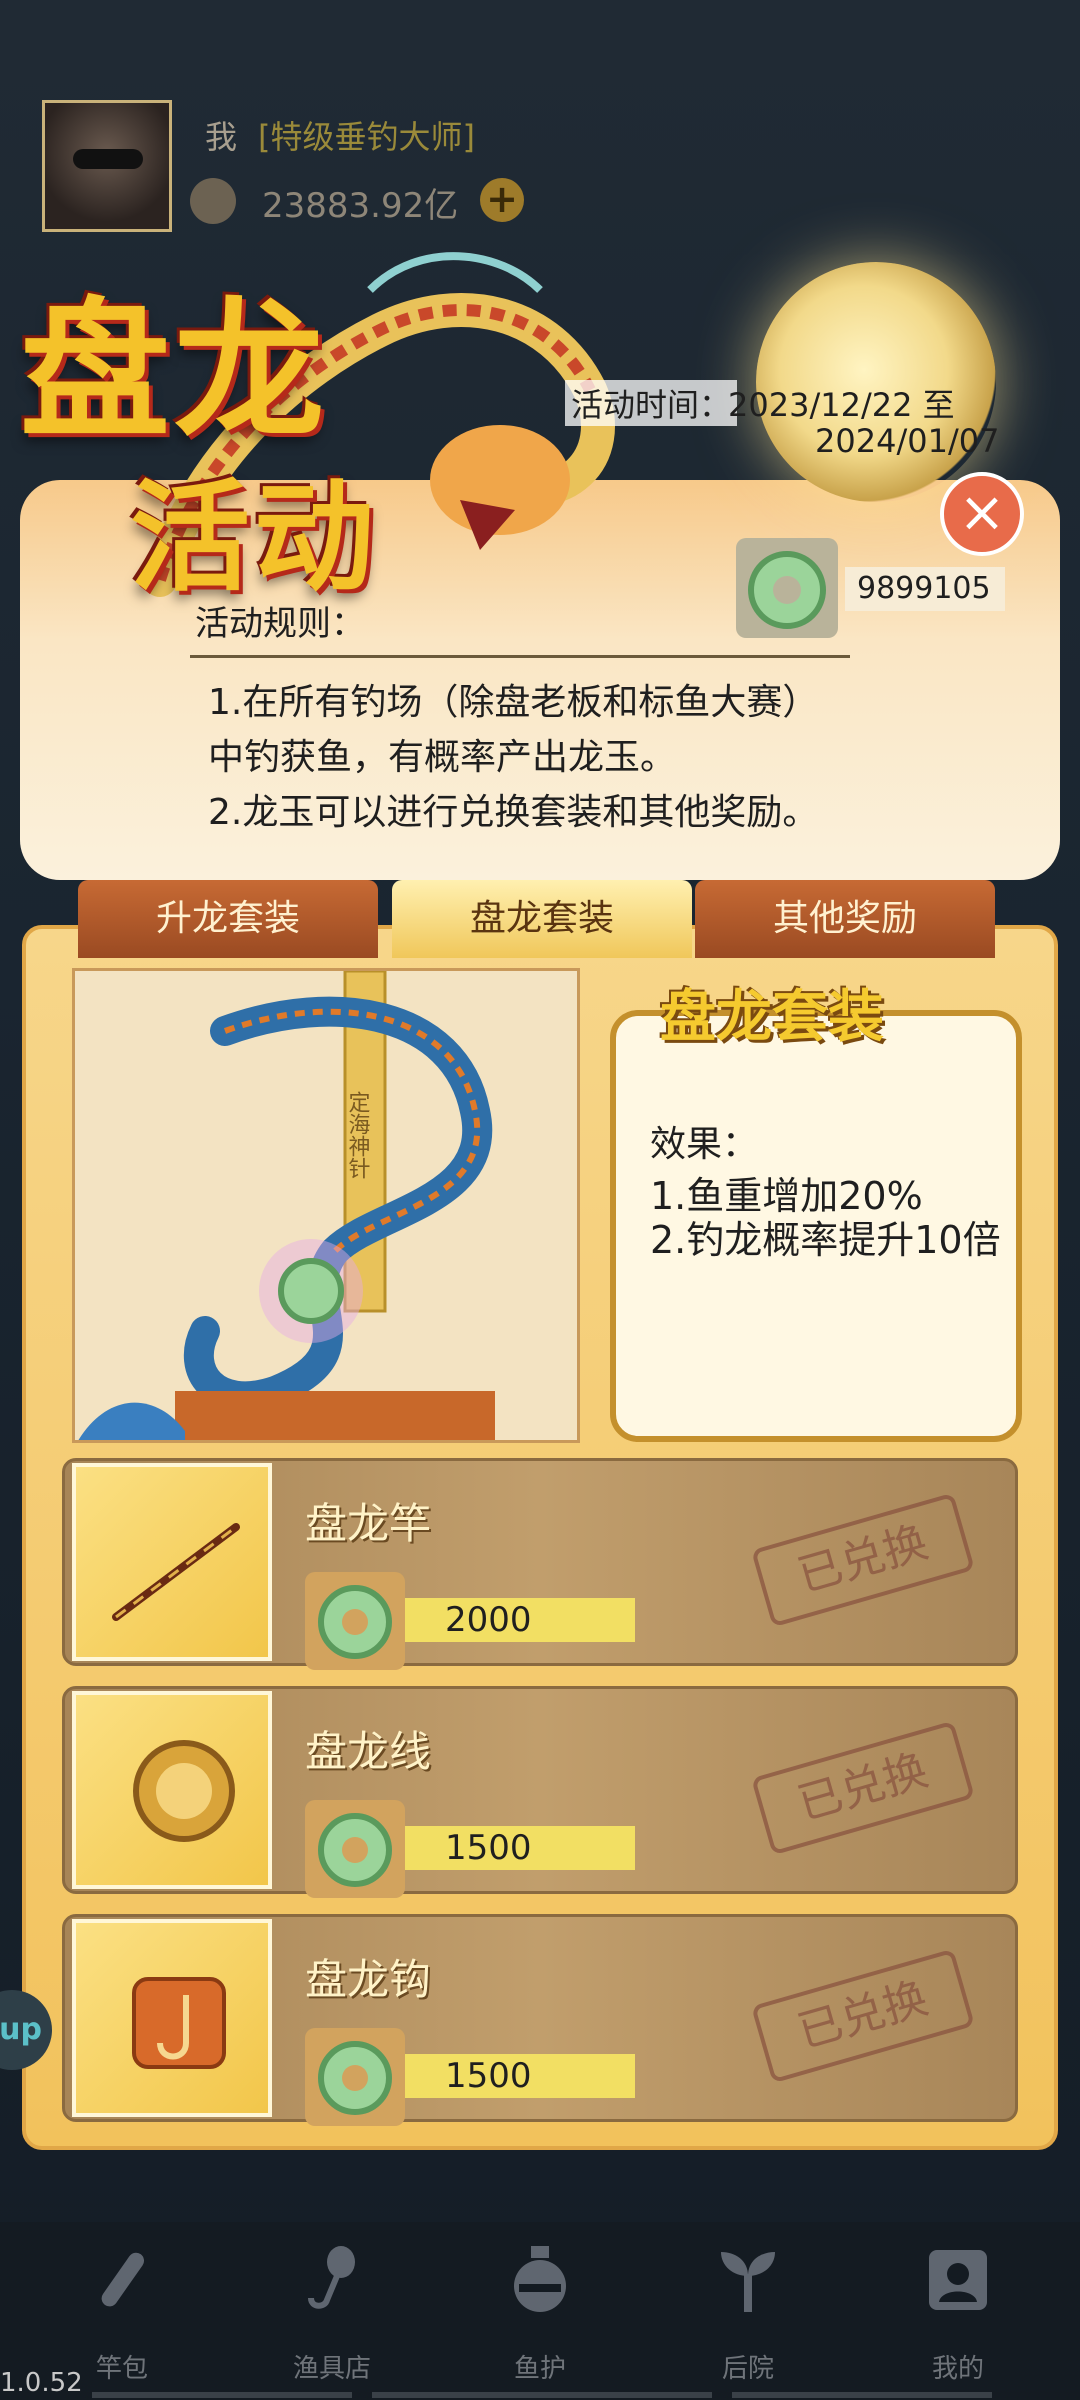  What do you see at coordinates (957, 2369) in the screenshot?
I see `nav-label-profile: 我的` at bounding box center [957, 2369].